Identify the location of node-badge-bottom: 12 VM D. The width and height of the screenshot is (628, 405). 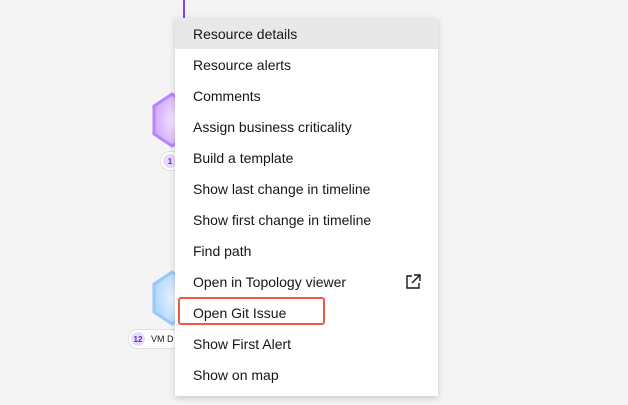
(154, 339).